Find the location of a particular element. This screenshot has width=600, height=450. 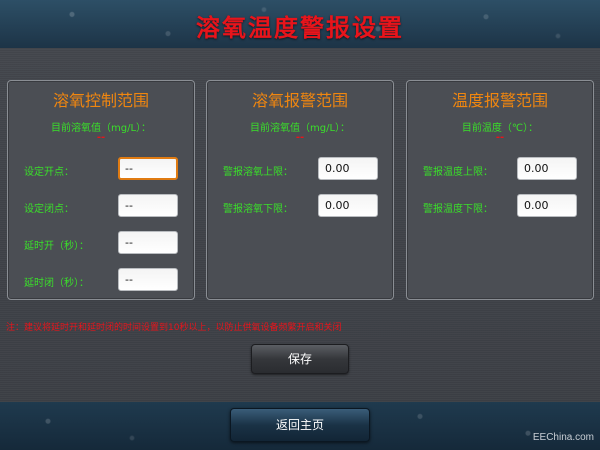

set-close-point-label: 设定闭点： is located at coordinates (49, 209).